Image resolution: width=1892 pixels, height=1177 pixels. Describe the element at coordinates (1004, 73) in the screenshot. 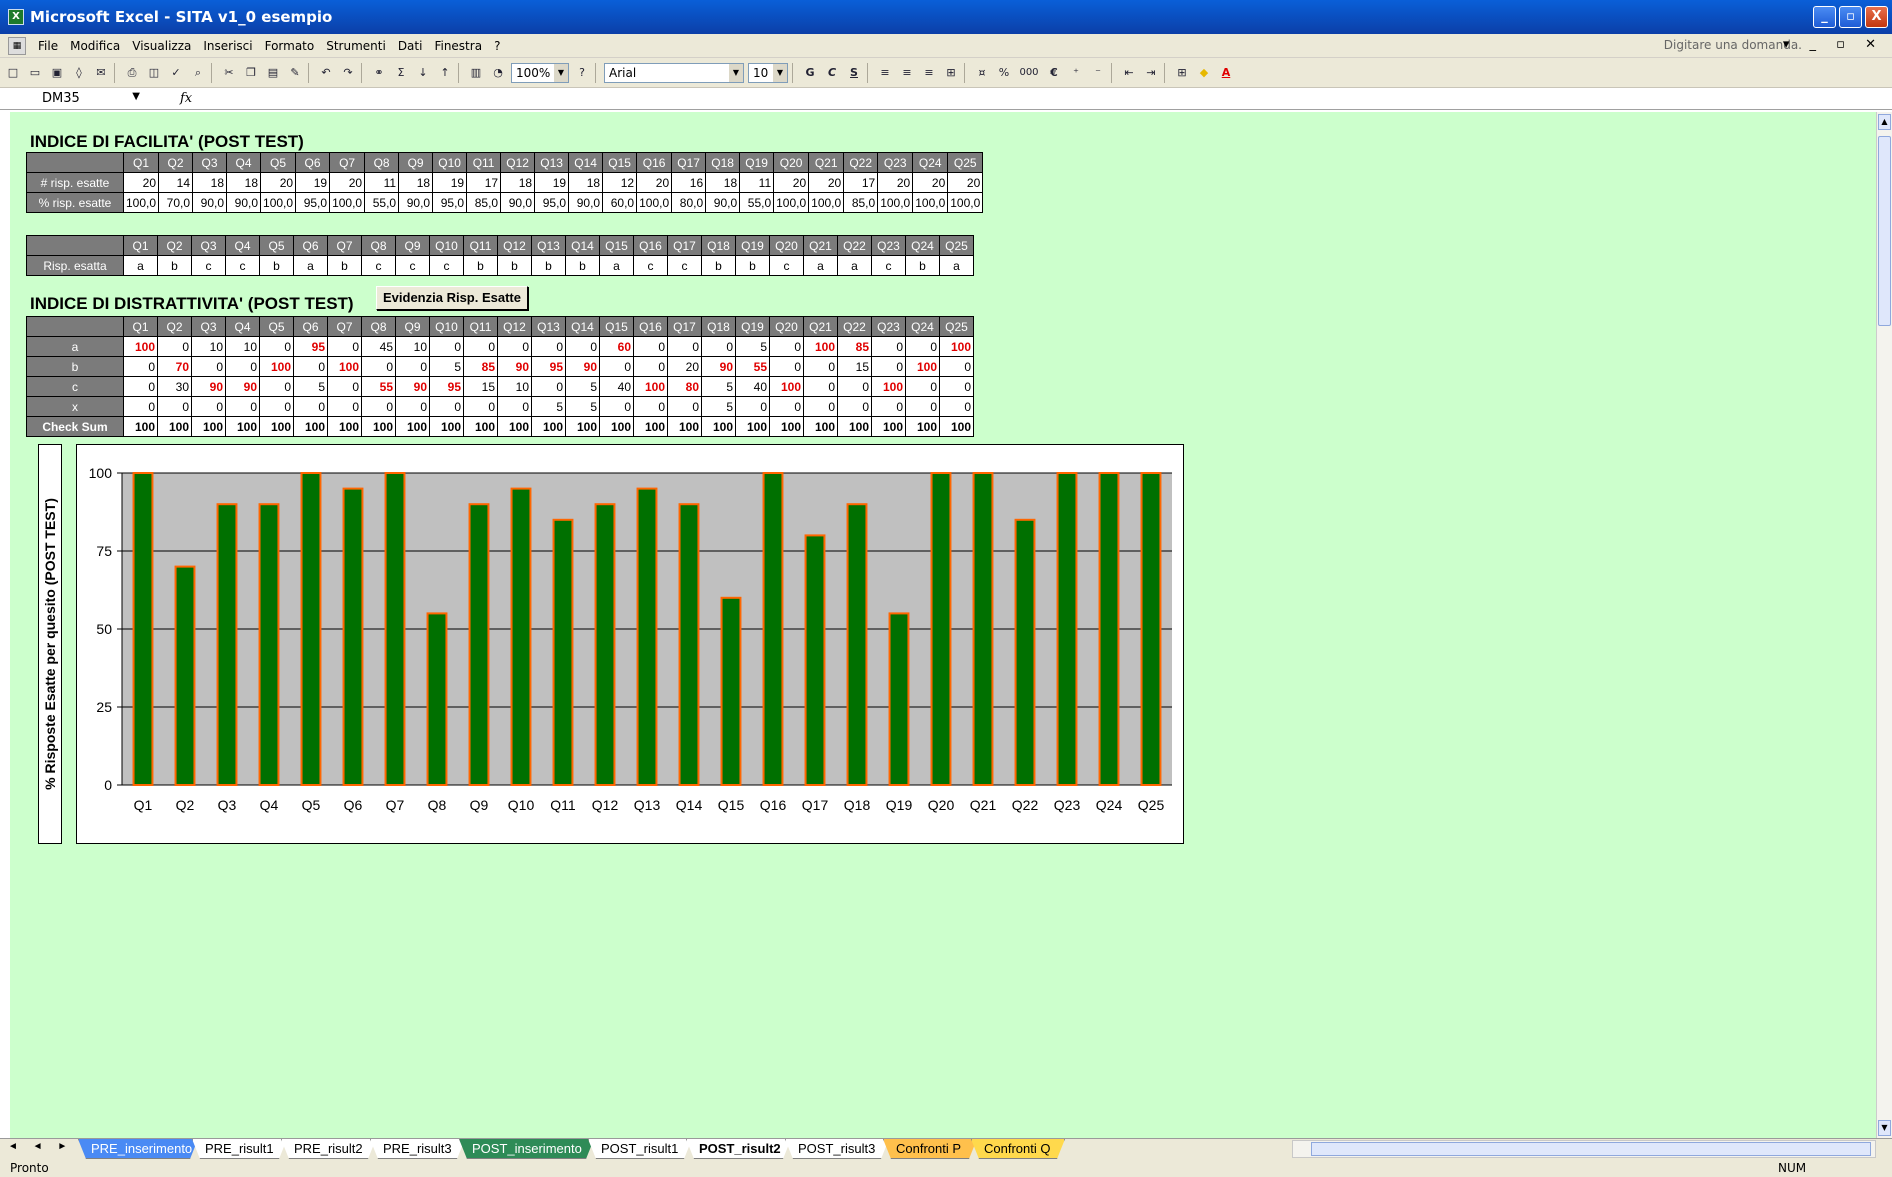

I see `percent-button: %` at that location.